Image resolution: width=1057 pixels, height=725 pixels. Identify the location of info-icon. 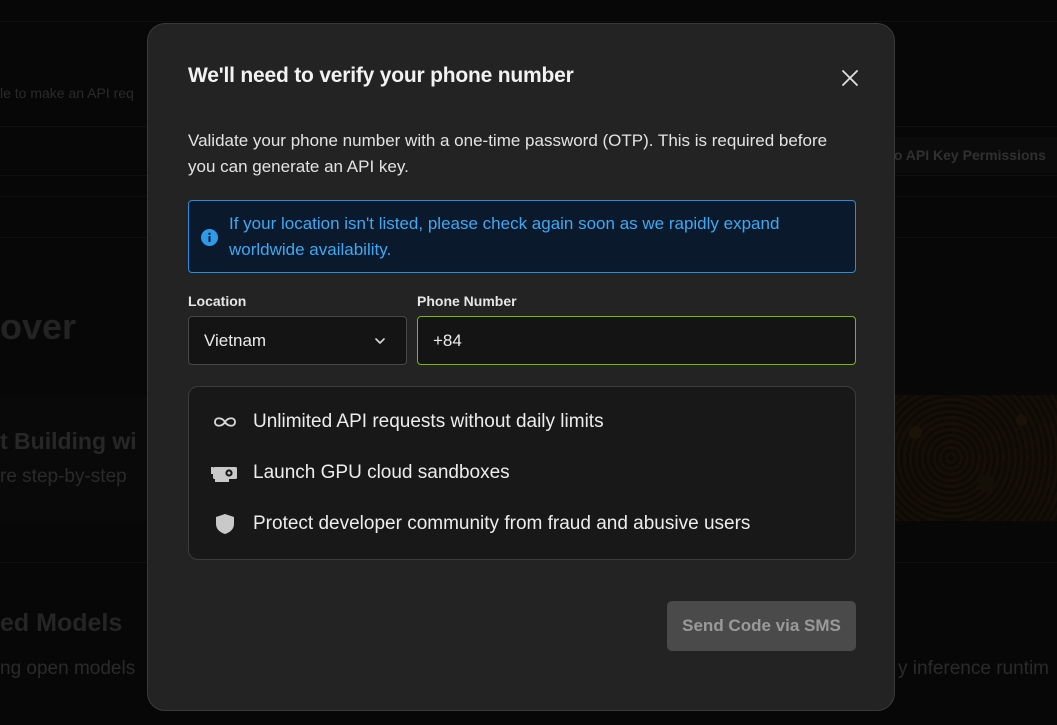
(209, 237).